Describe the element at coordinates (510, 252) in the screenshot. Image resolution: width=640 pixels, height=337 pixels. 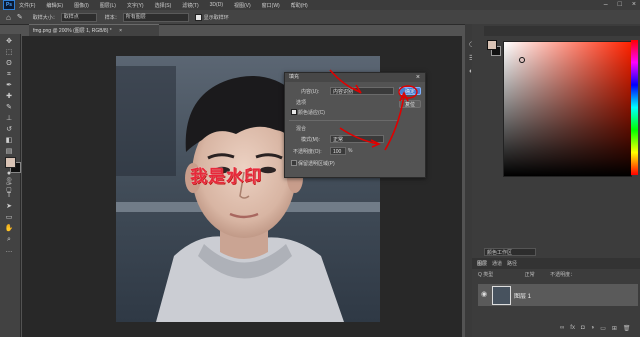
I see `workspace-dropdown: 颜色工作区` at that location.